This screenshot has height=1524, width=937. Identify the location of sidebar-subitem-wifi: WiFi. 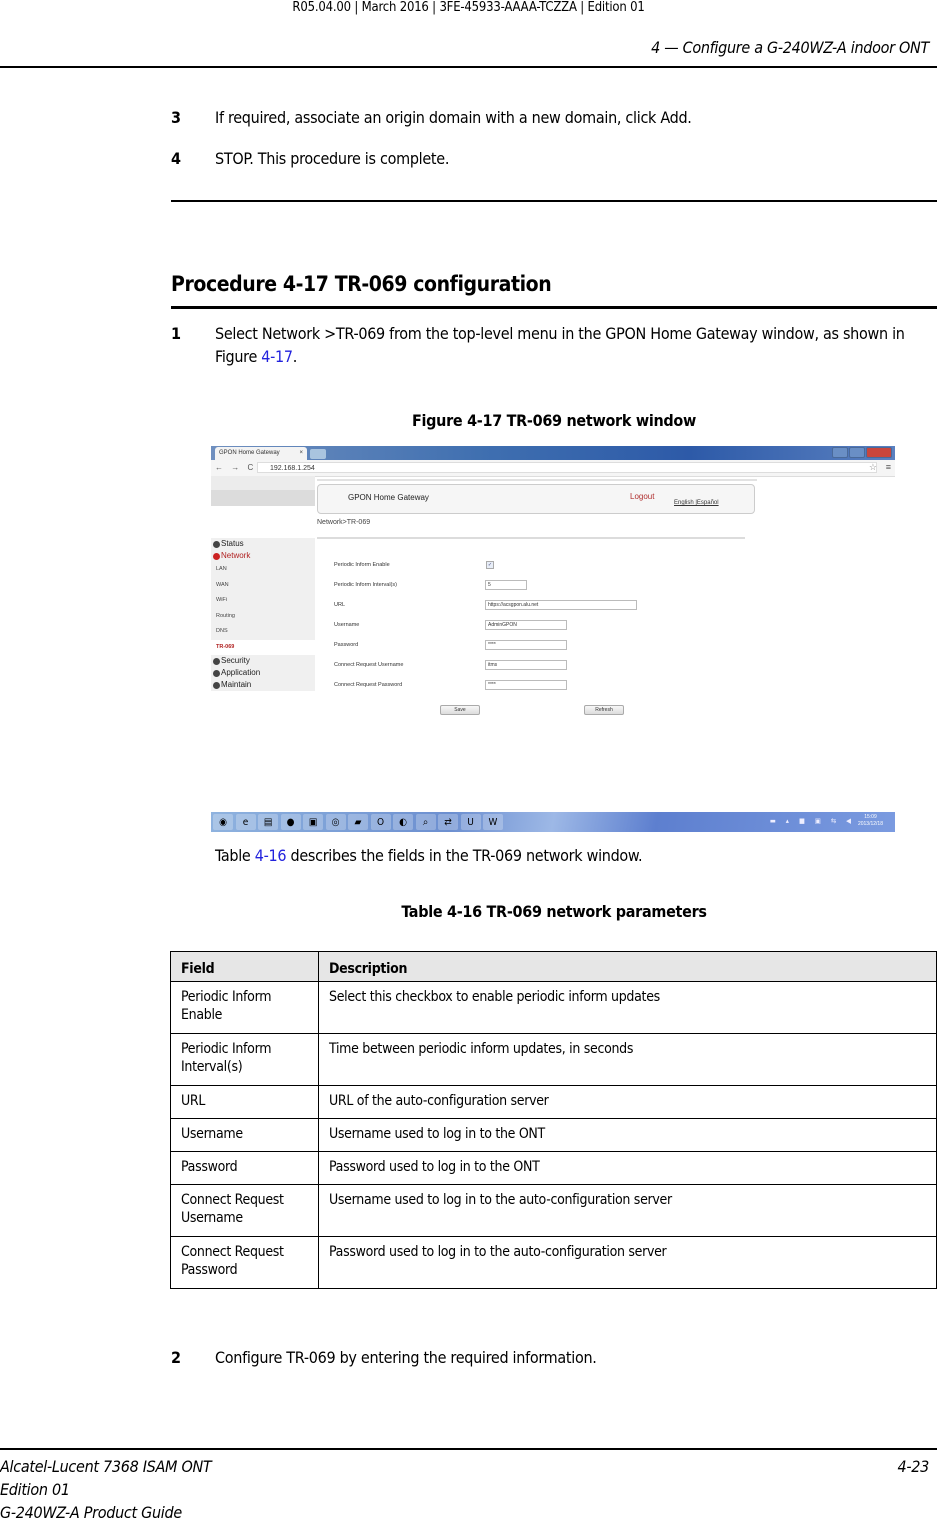
(263, 601).